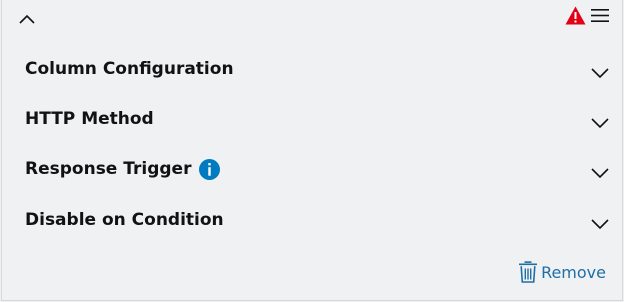 The image size is (624, 302). I want to click on section-label: HTTP Method, so click(89, 119).